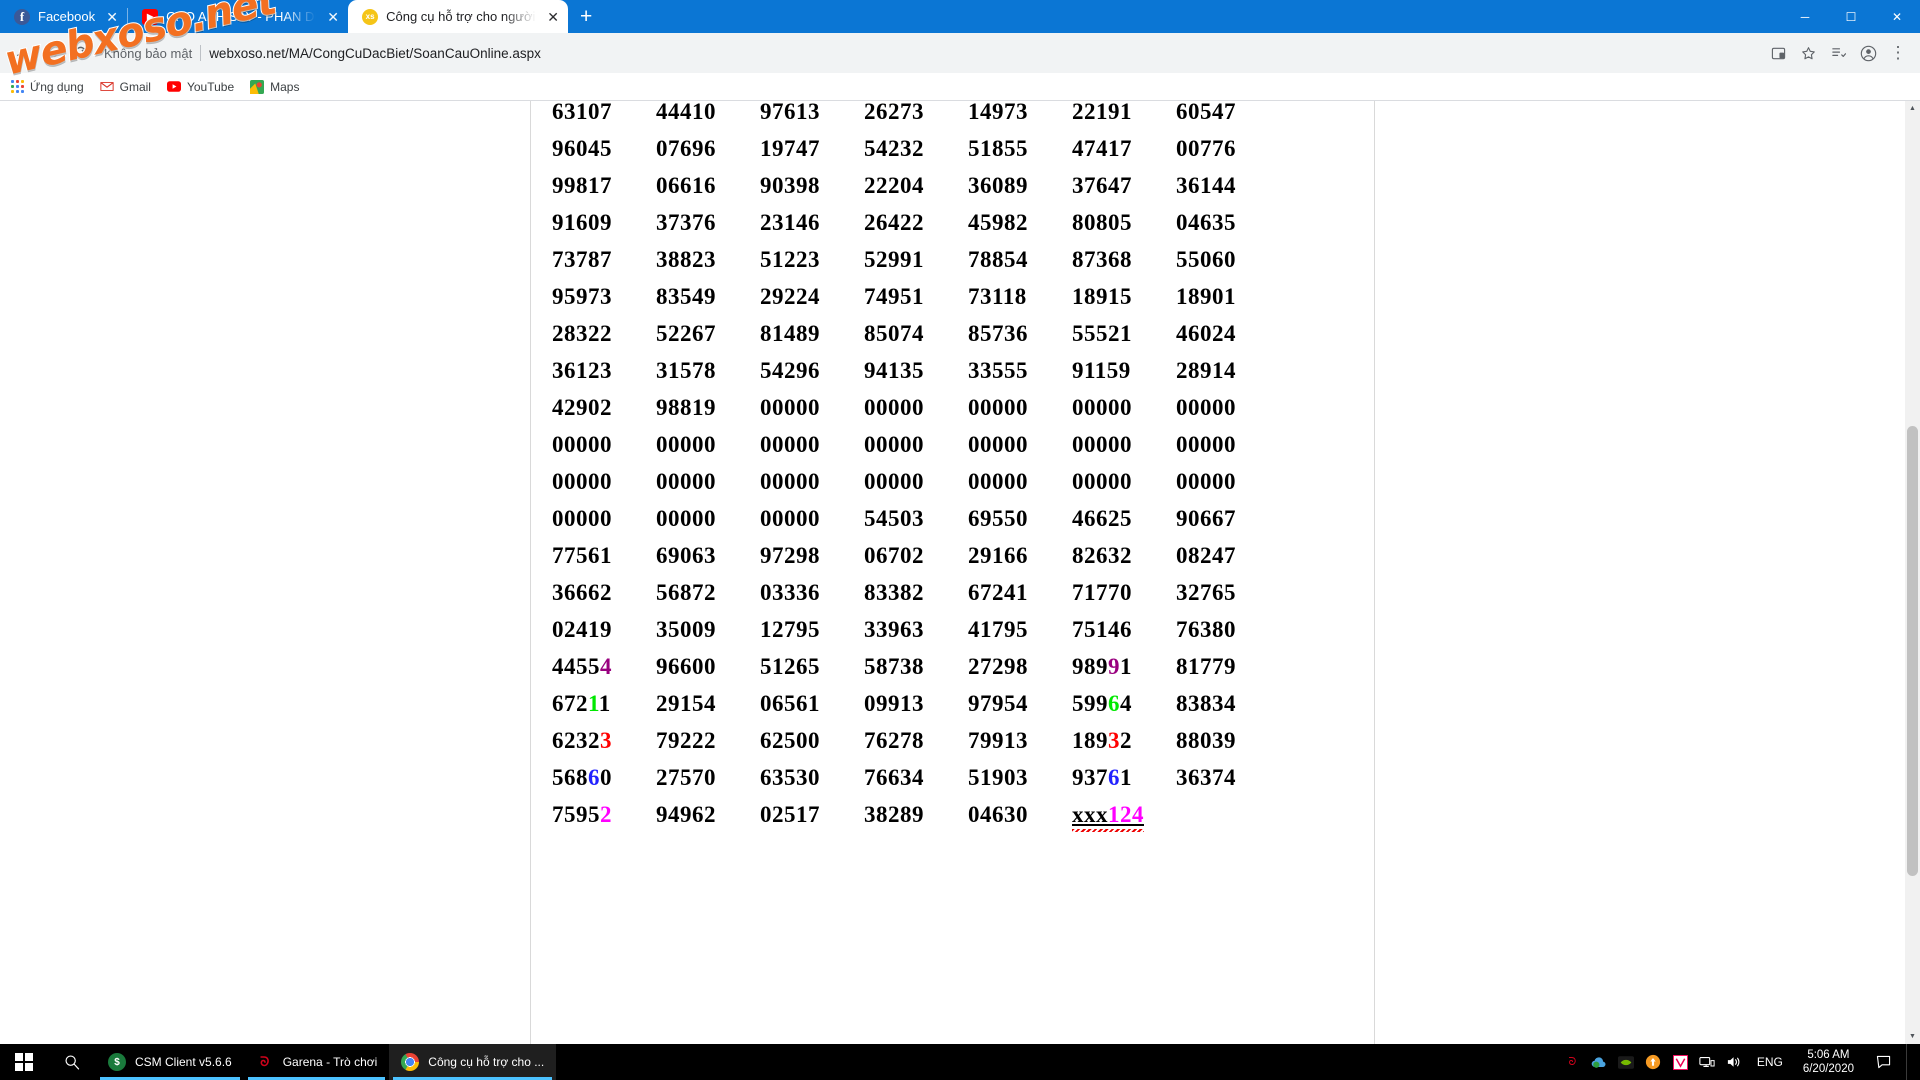 The width and height of the screenshot is (1920, 1080). I want to click on number-cell: 44410, so click(686, 112).